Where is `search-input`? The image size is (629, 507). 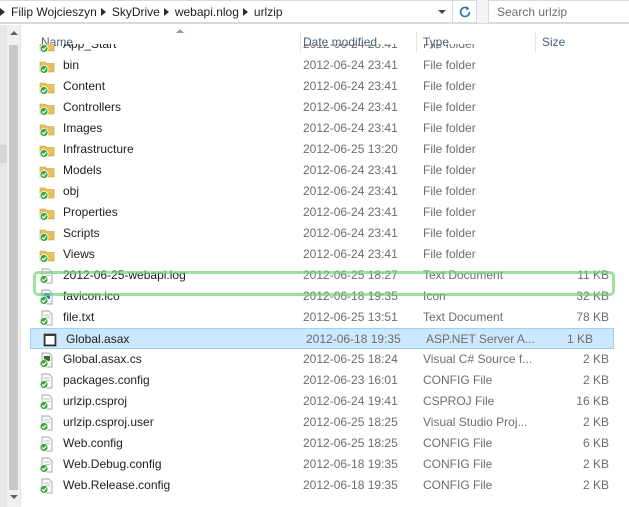 search-input is located at coordinates (554, 11).